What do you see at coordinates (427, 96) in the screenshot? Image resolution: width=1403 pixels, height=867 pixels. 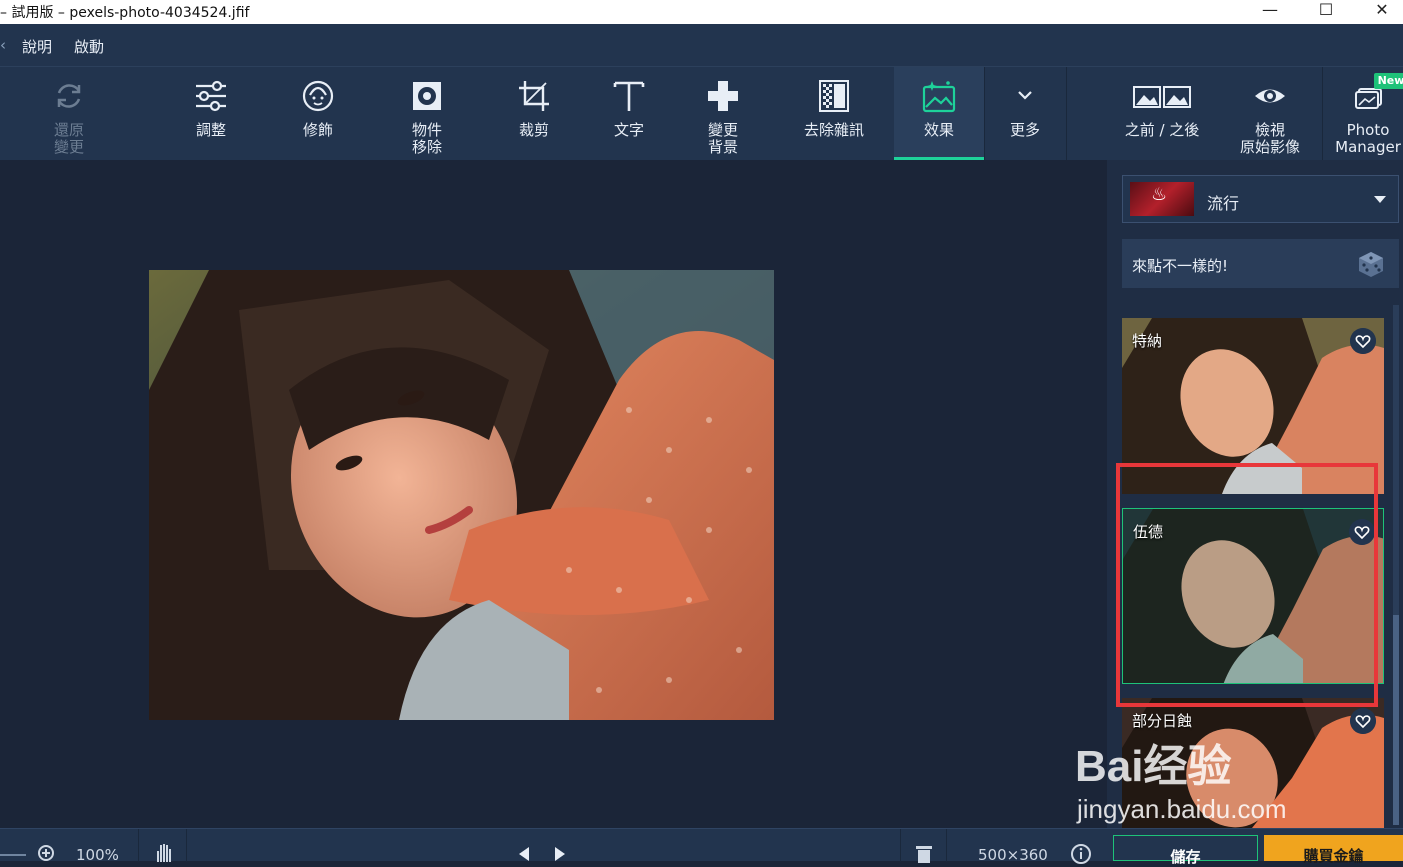 I see `object-removal-icon` at bounding box center [427, 96].